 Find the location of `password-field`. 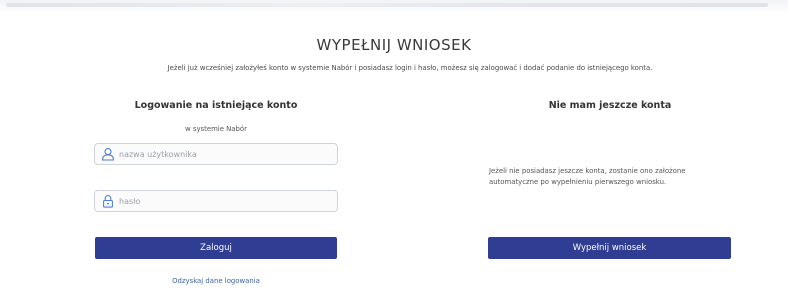

password-field is located at coordinates (216, 201).